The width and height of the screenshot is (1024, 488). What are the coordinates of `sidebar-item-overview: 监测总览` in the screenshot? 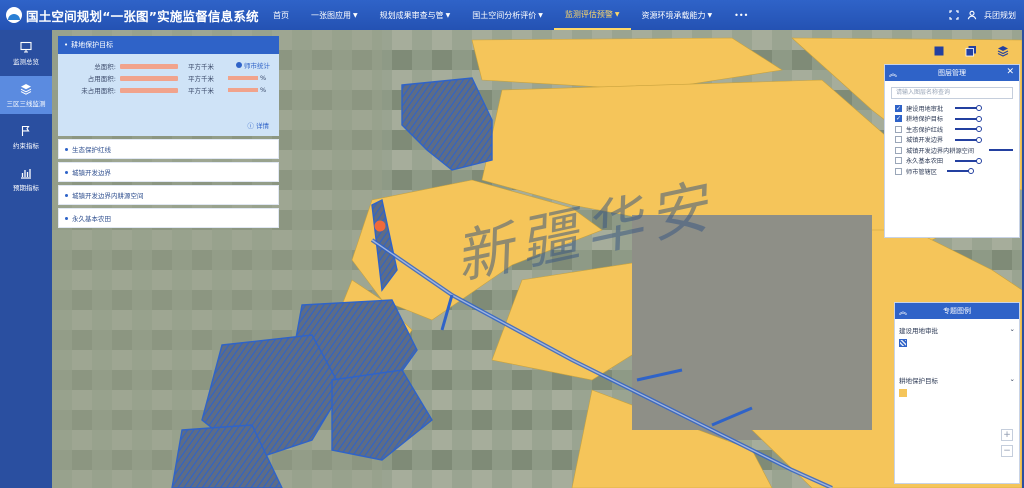 It's located at (26, 53).